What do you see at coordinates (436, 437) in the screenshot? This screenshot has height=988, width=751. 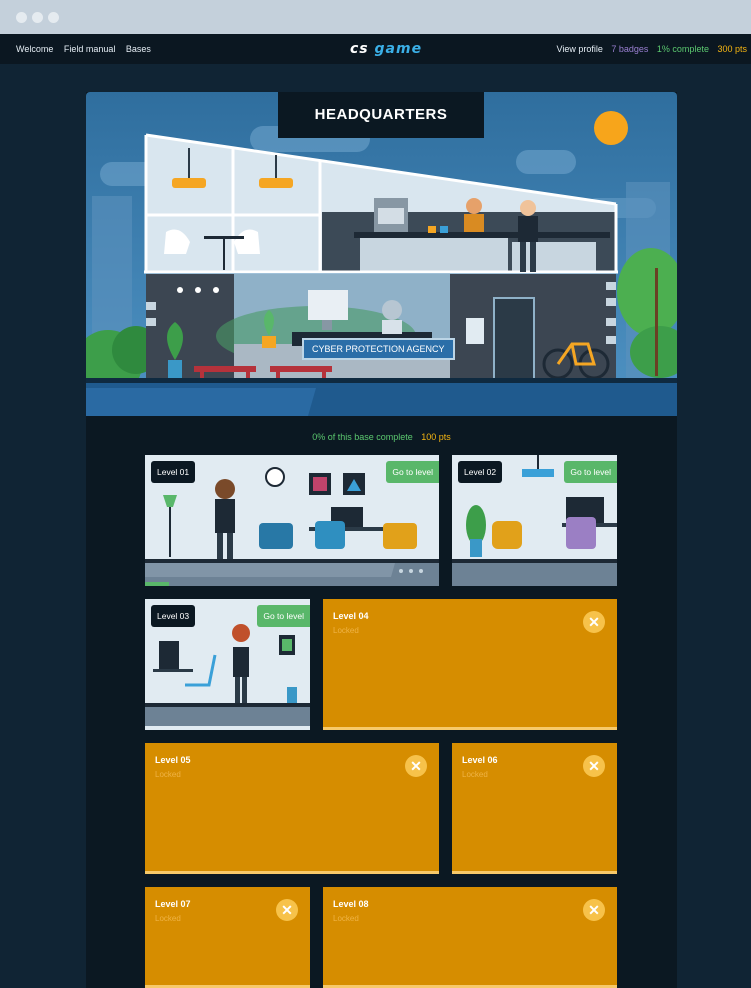 I see `base-points-text: 100 pts` at bounding box center [436, 437].